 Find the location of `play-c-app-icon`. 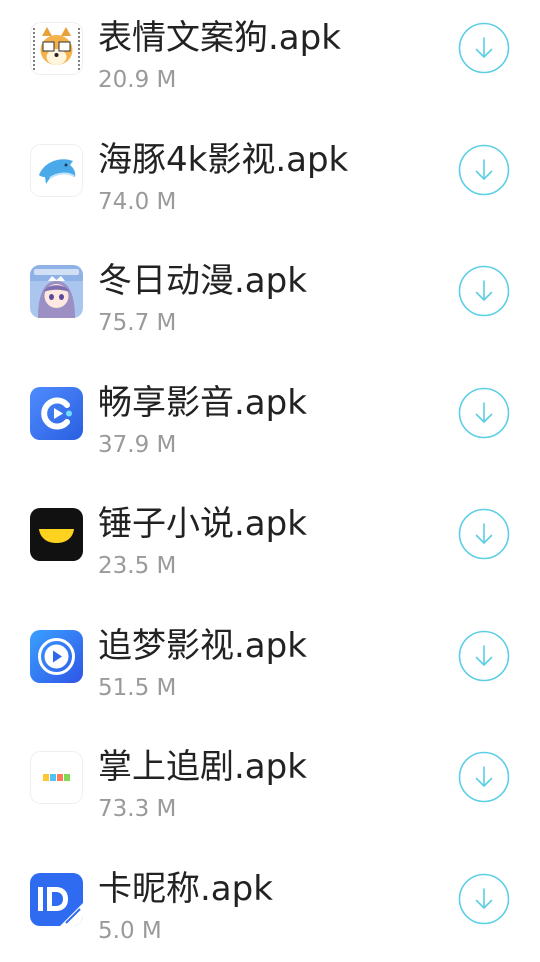

play-c-app-icon is located at coordinates (56, 413).